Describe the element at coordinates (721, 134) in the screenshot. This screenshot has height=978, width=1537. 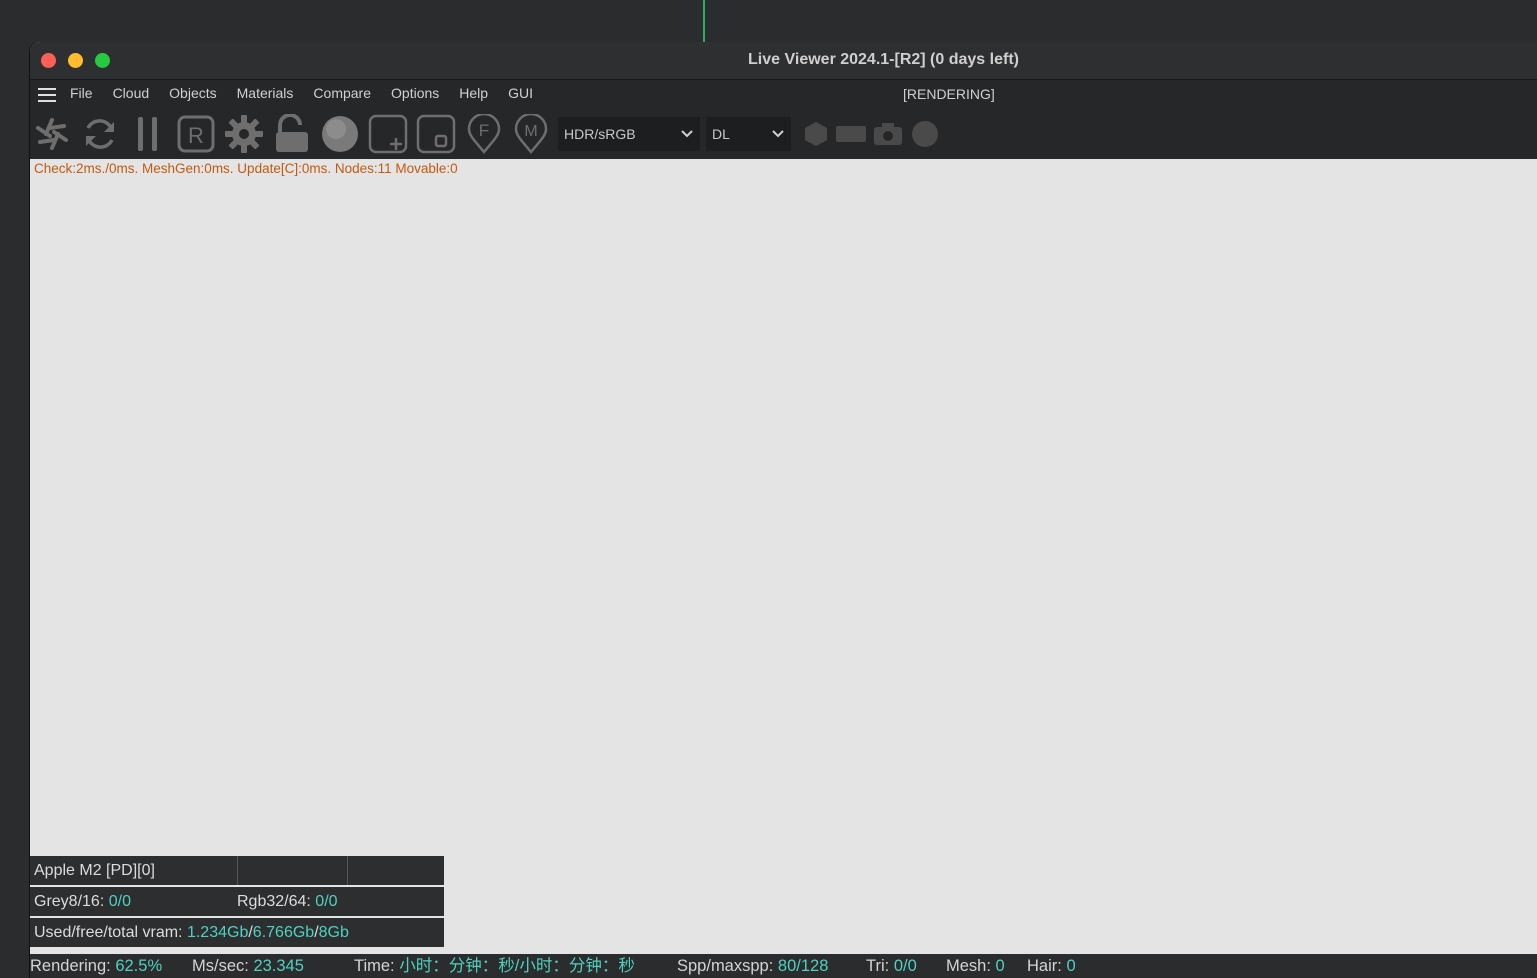
I see `kernel-select-value: DL` at that location.